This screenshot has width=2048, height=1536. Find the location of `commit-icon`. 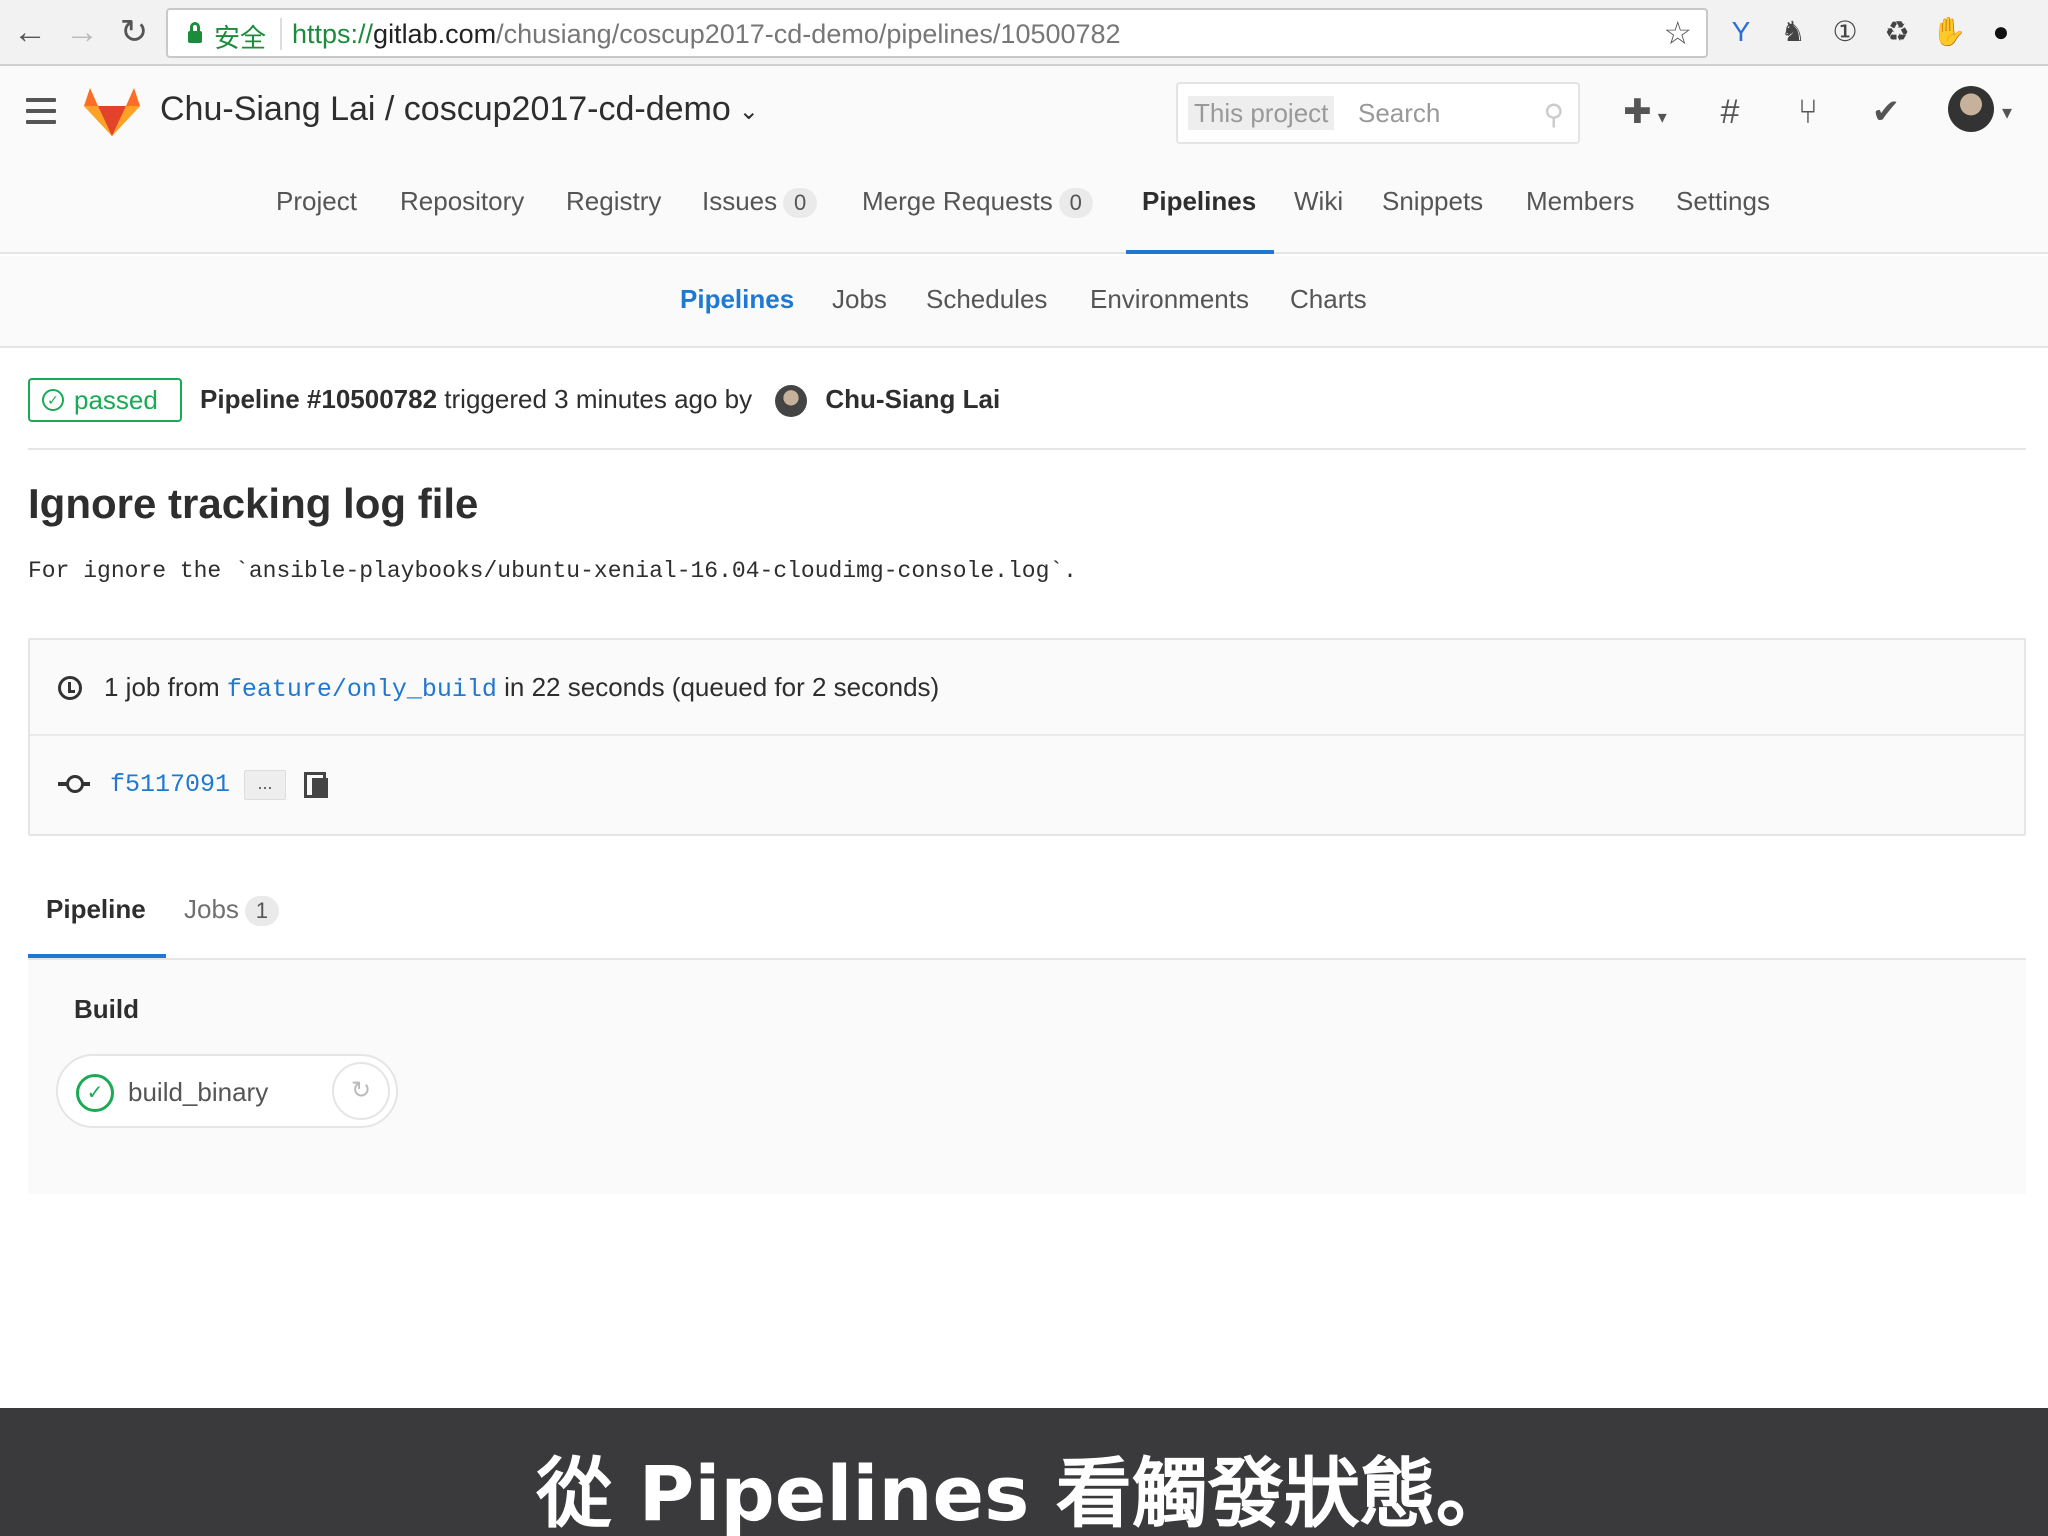

commit-icon is located at coordinates (74, 784).